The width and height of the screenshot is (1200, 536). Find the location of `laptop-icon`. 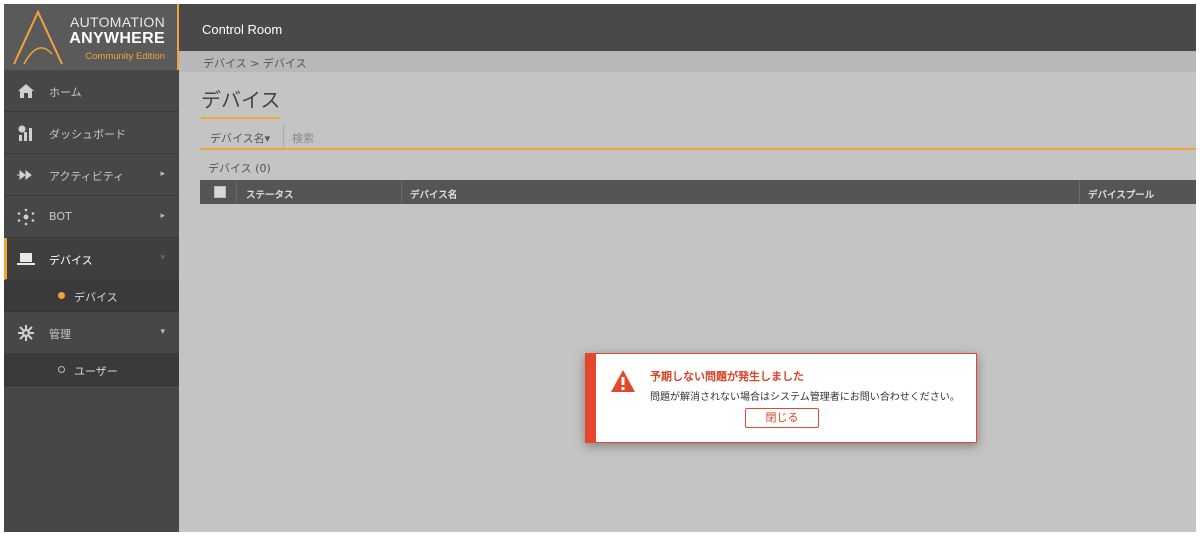

laptop-icon is located at coordinates (26, 259).